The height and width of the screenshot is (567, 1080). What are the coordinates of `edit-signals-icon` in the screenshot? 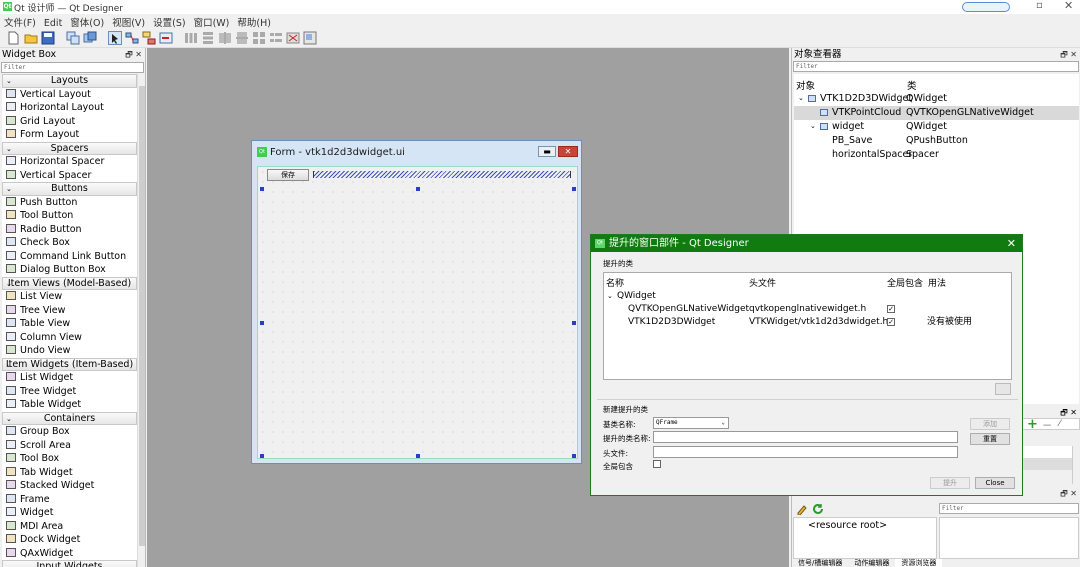 It's located at (132, 38).